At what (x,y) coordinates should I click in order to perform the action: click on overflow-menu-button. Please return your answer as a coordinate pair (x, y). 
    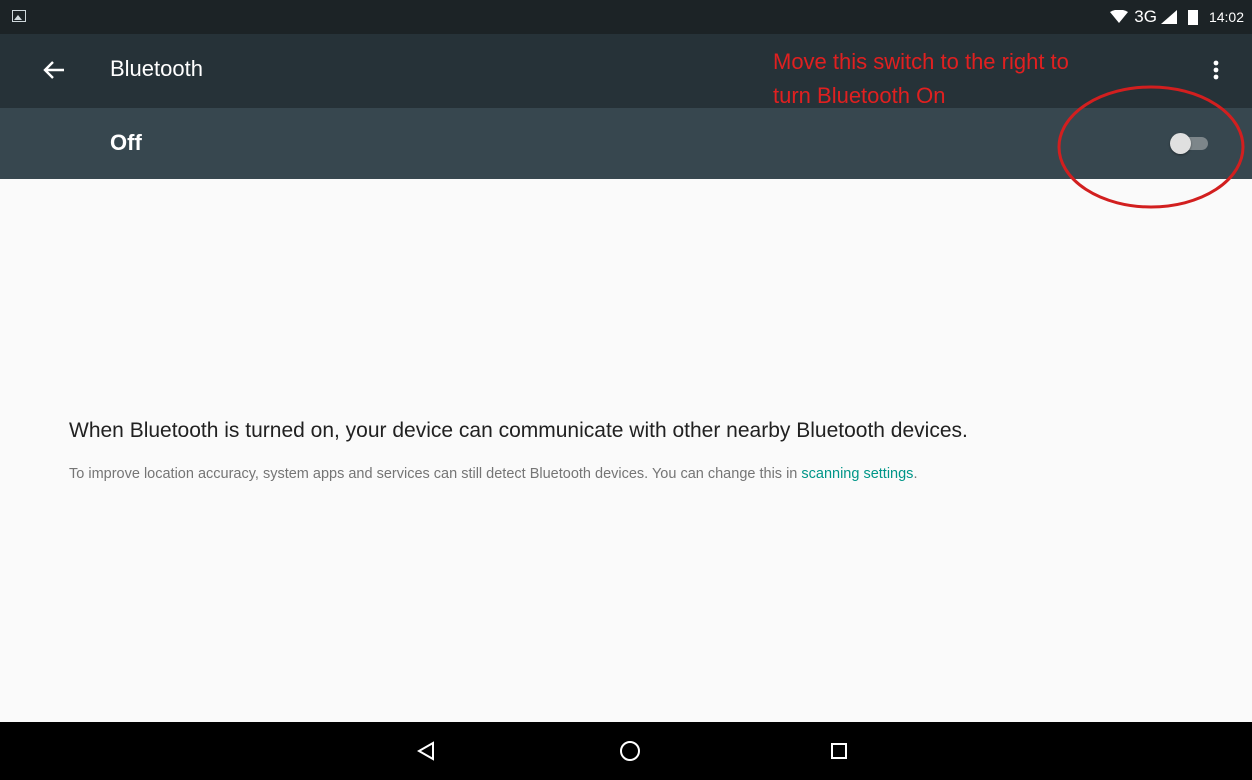
    Looking at the image, I should click on (1216, 70).